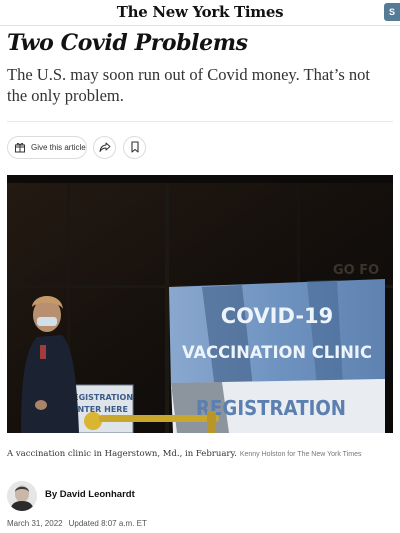 The image size is (400, 533). Describe the element at coordinates (100, 409) in the screenshot. I see `small-sign-line-2: ENTER HERE` at that location.